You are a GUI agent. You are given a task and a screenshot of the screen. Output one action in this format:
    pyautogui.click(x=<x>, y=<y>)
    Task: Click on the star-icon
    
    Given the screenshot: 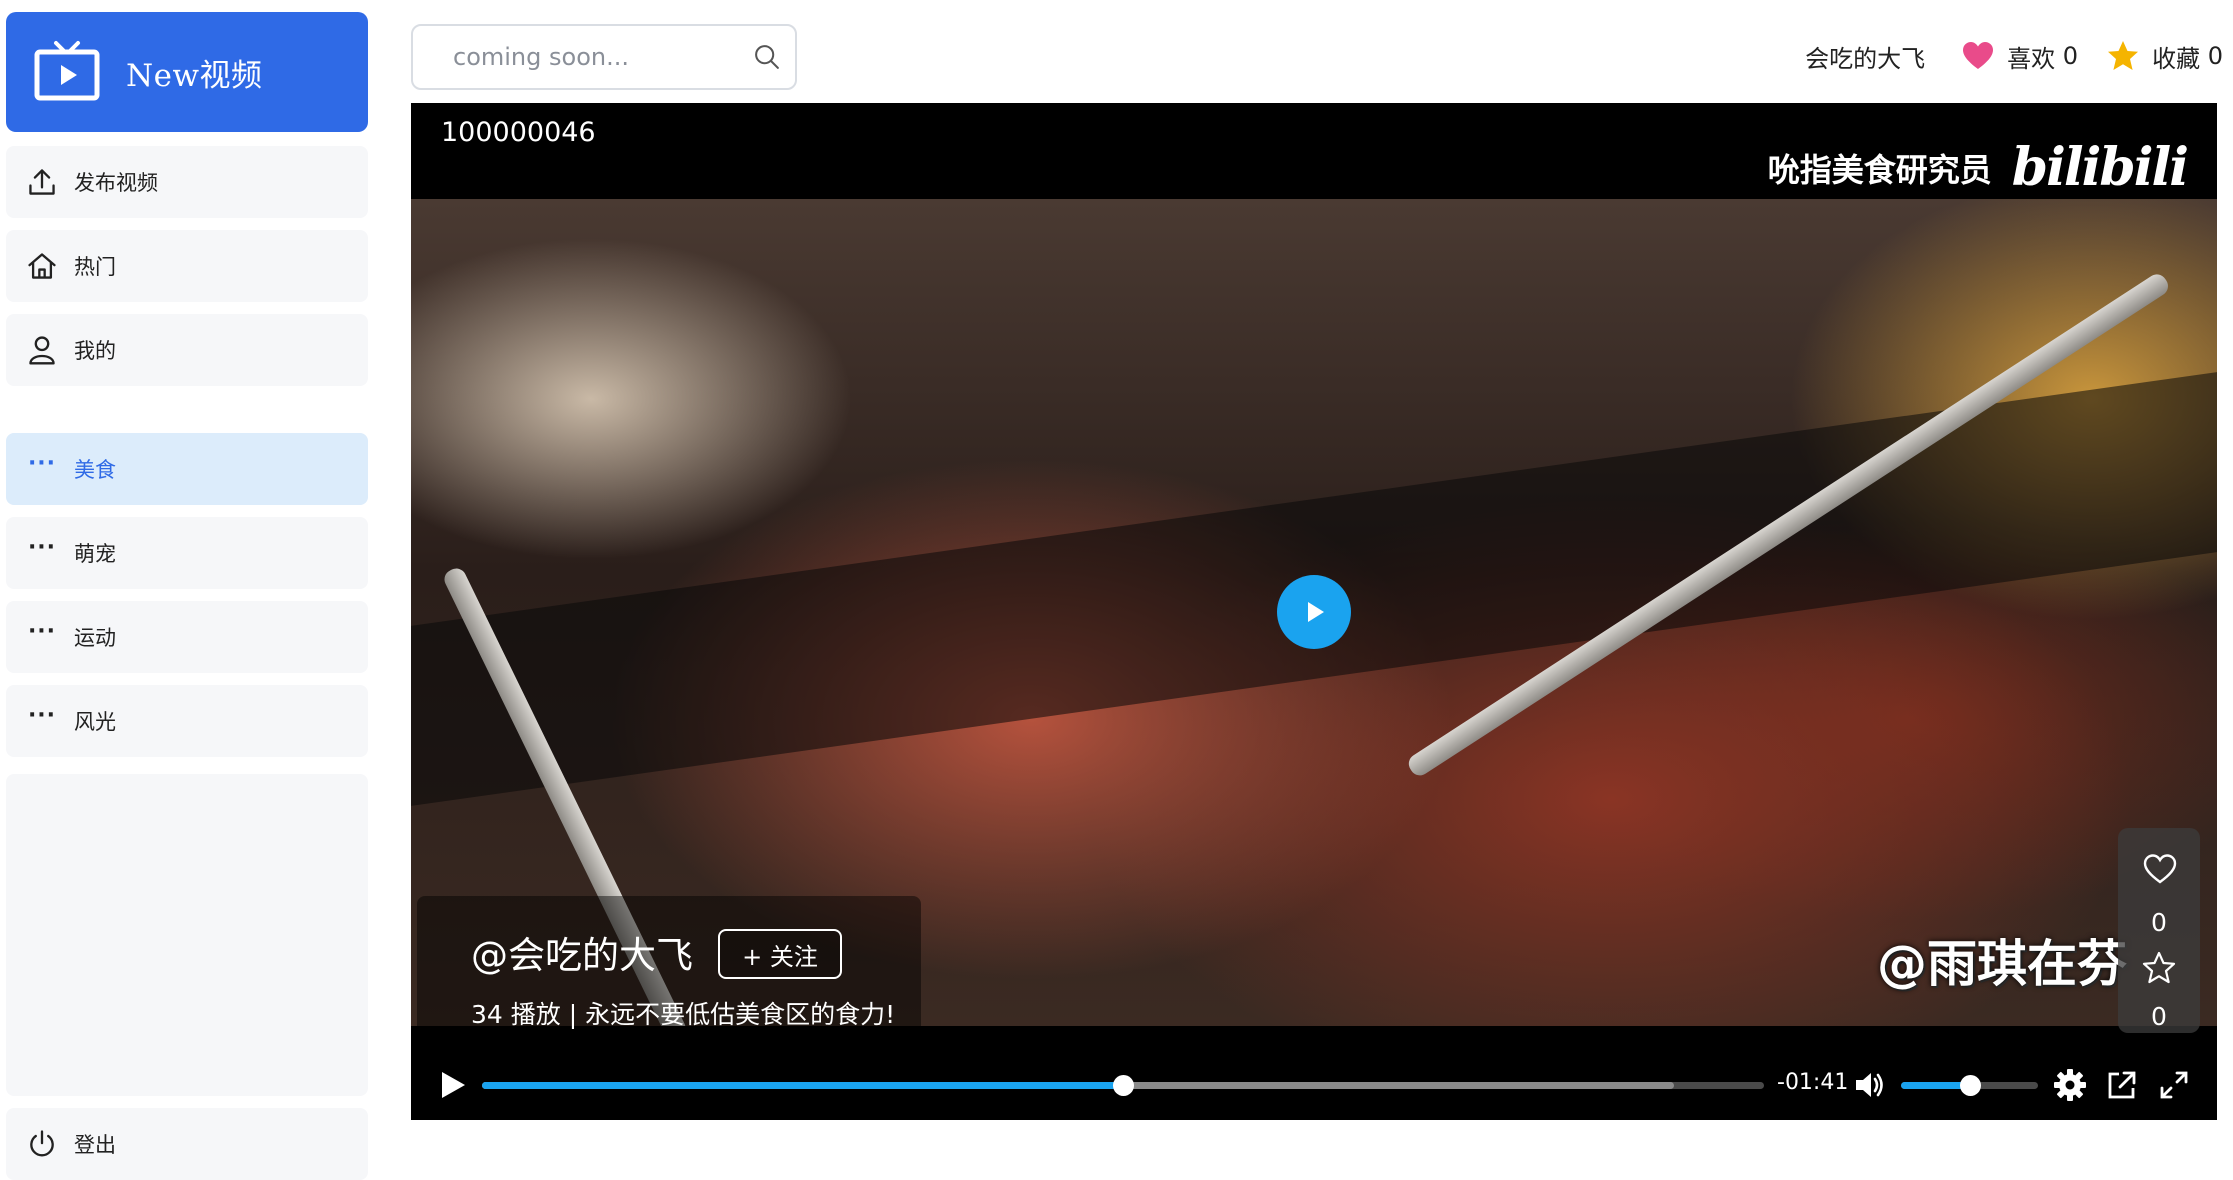 What is the action you would take?
    pyautogui.click(x=2123, y=55)
    